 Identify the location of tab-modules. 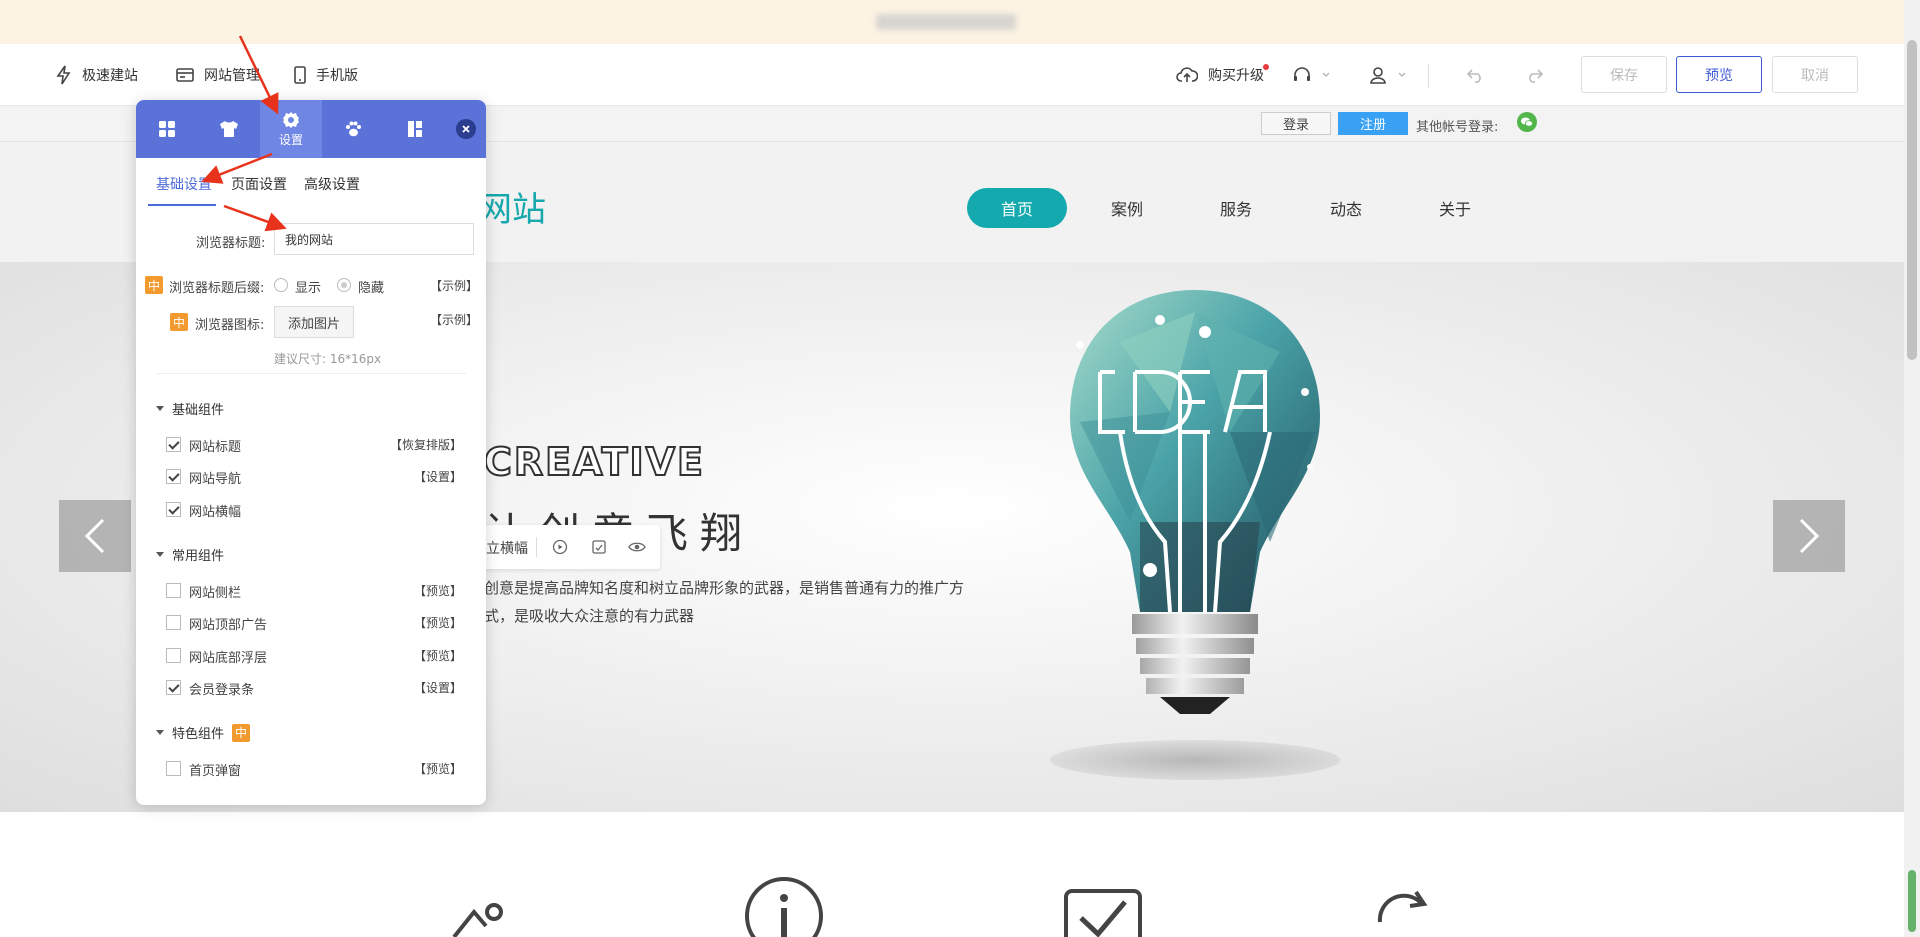
(167, 129).